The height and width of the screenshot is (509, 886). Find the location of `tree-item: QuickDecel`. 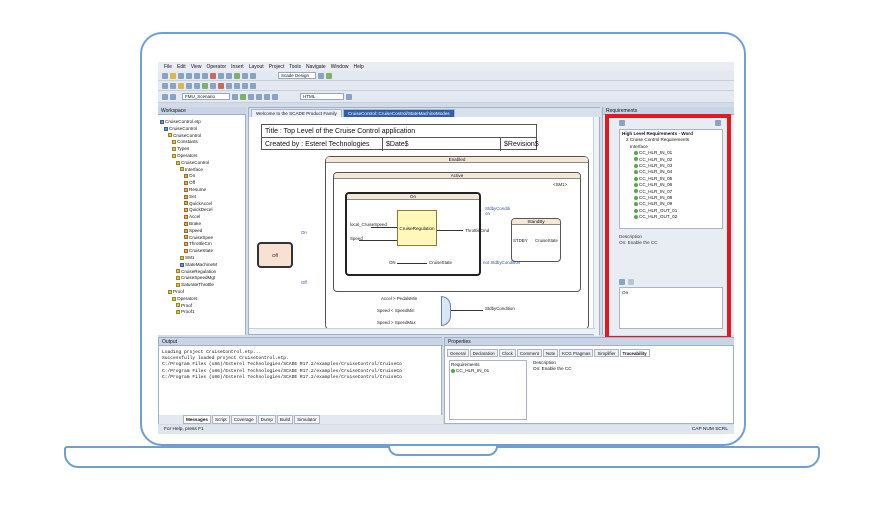

tree-item: QuickDecel is located at coordinates (202, 210).